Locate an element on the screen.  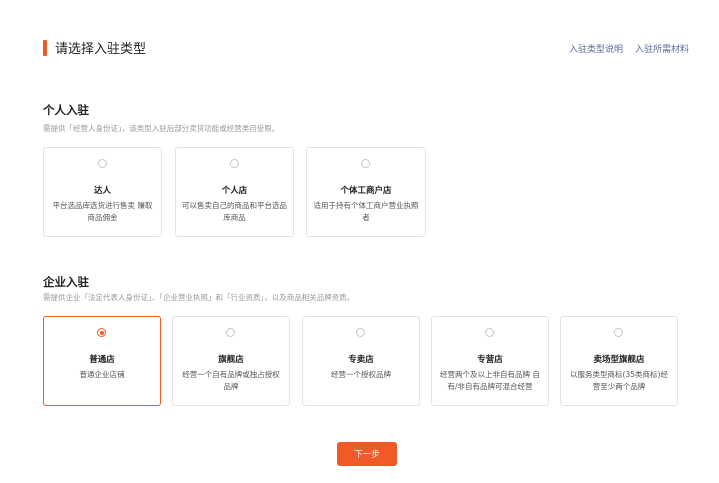
personal-card-individual-business: 个体工商户店 适用于持有个体工商户营业执照者 is located at coordinates (366, 192).